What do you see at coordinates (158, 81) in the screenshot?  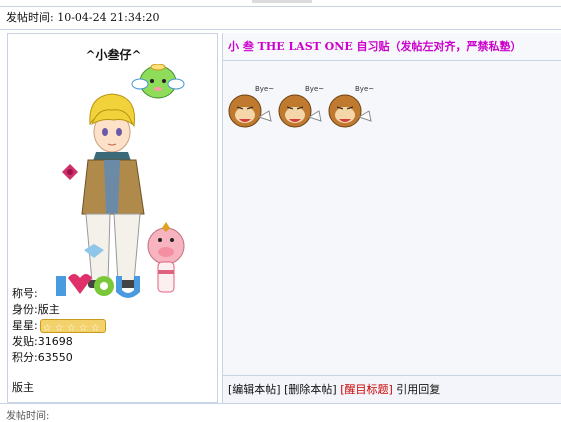 I see `green-angel-icon` at bounding box center [158, 81].